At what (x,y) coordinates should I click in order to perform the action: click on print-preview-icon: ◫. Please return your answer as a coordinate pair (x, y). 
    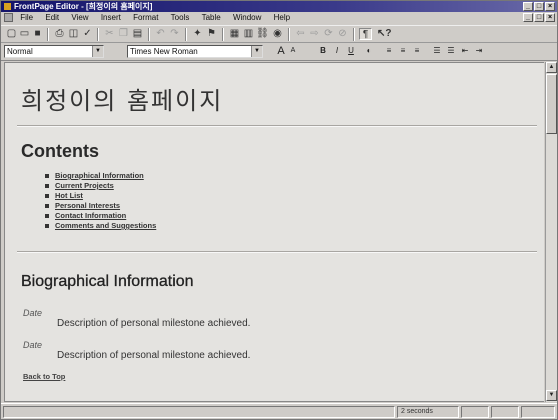
    Looking at the image, I should click on (73, 34).